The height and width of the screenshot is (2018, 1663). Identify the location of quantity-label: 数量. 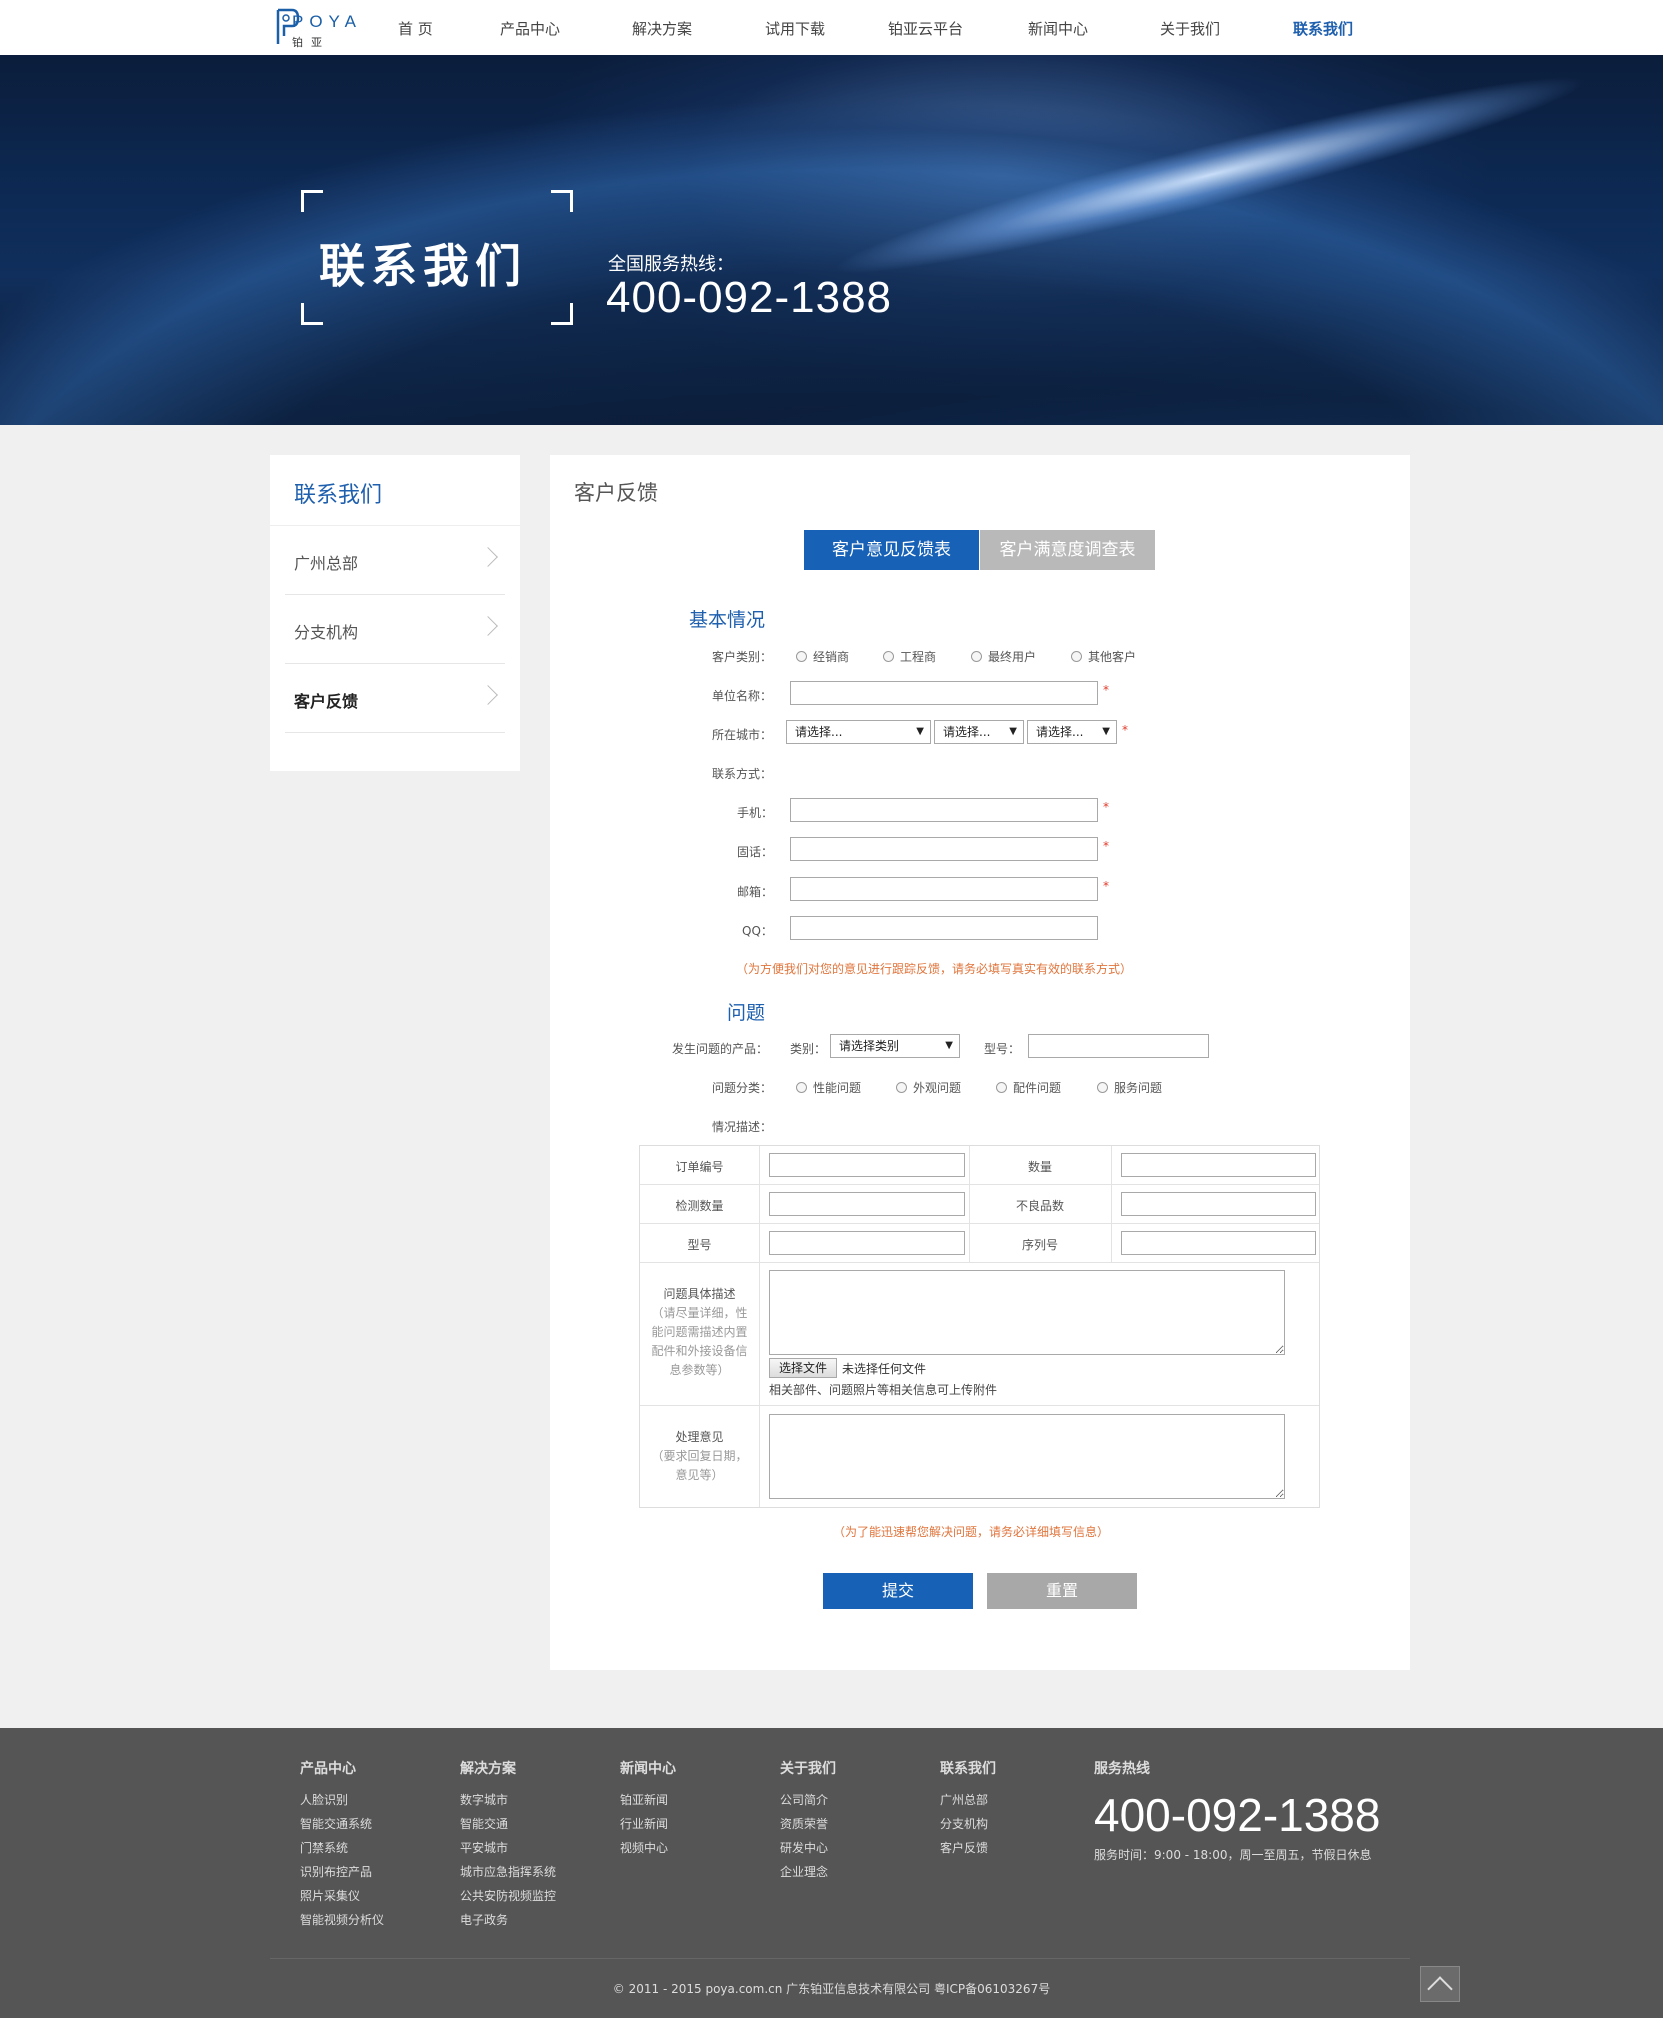
(1039, 1167).